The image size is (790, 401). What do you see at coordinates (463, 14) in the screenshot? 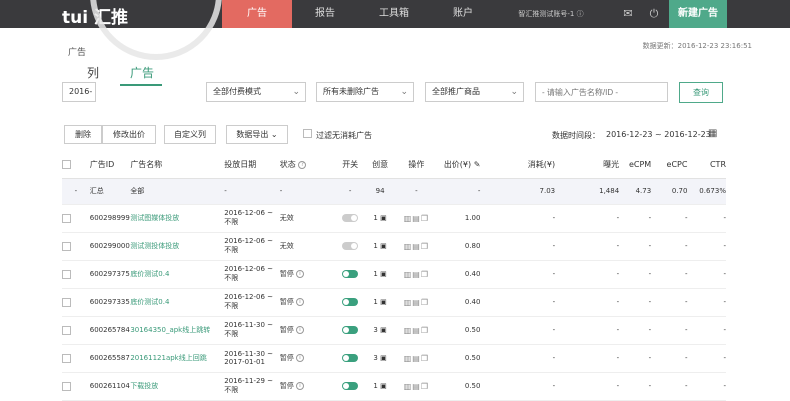
I see `nav-account: 账户` at bounding box center [463, 14].